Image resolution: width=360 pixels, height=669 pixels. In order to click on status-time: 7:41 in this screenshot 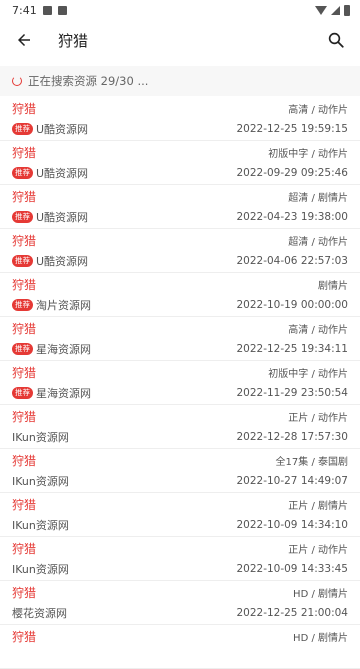, I will do `click(24, 10)`.